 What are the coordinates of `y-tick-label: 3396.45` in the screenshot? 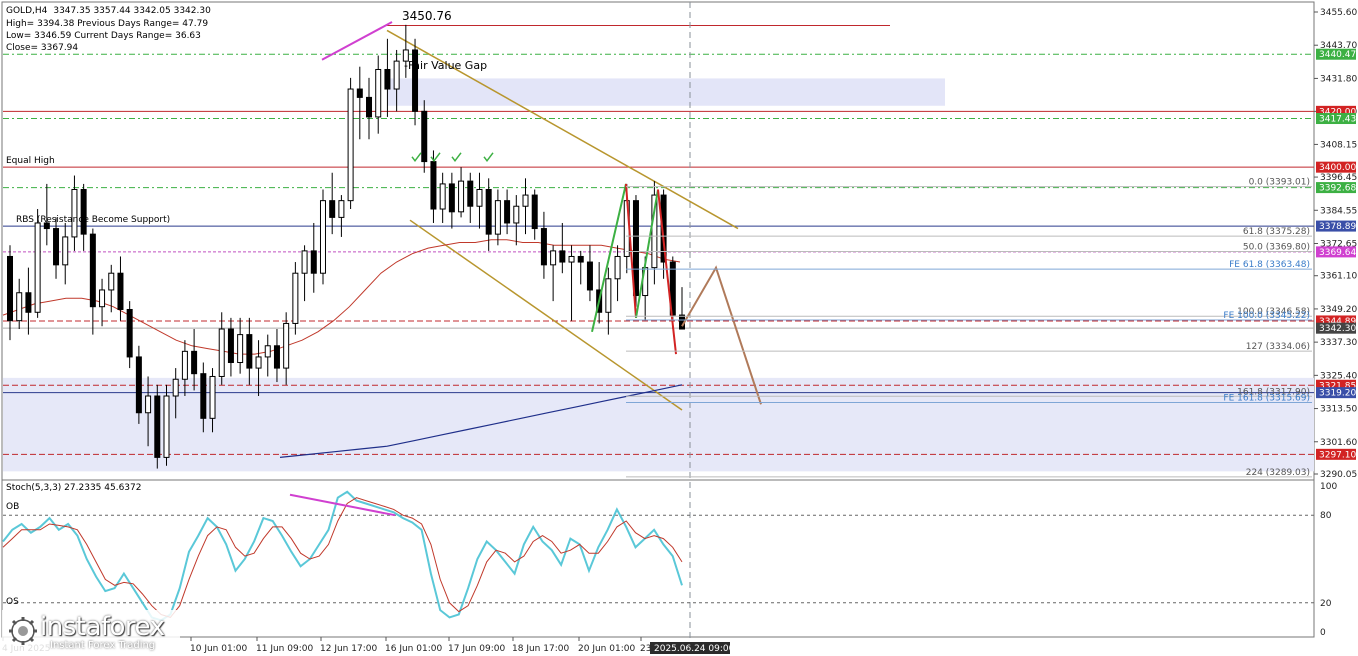 It's located at (1338, 178).